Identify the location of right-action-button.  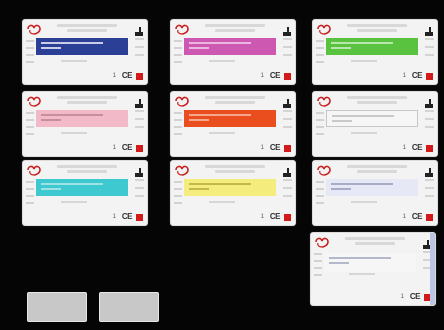
(129, 307).